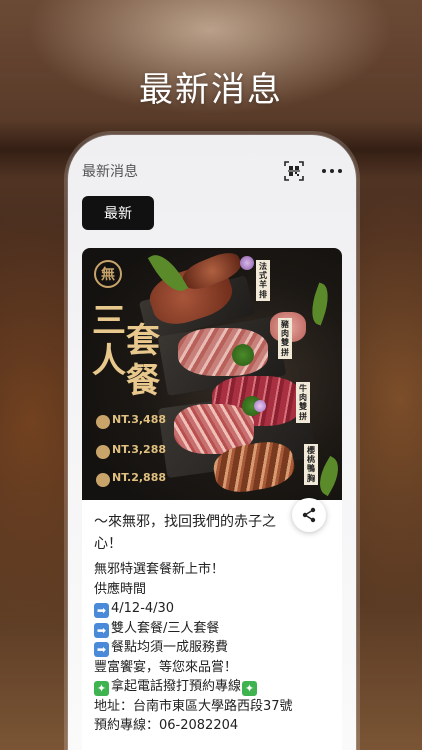 Image resolution: width=422 pixels, height=750 pixels. I want to click on post-line: ➡ 雙人套餐/三人套餐, so click(214, 629).